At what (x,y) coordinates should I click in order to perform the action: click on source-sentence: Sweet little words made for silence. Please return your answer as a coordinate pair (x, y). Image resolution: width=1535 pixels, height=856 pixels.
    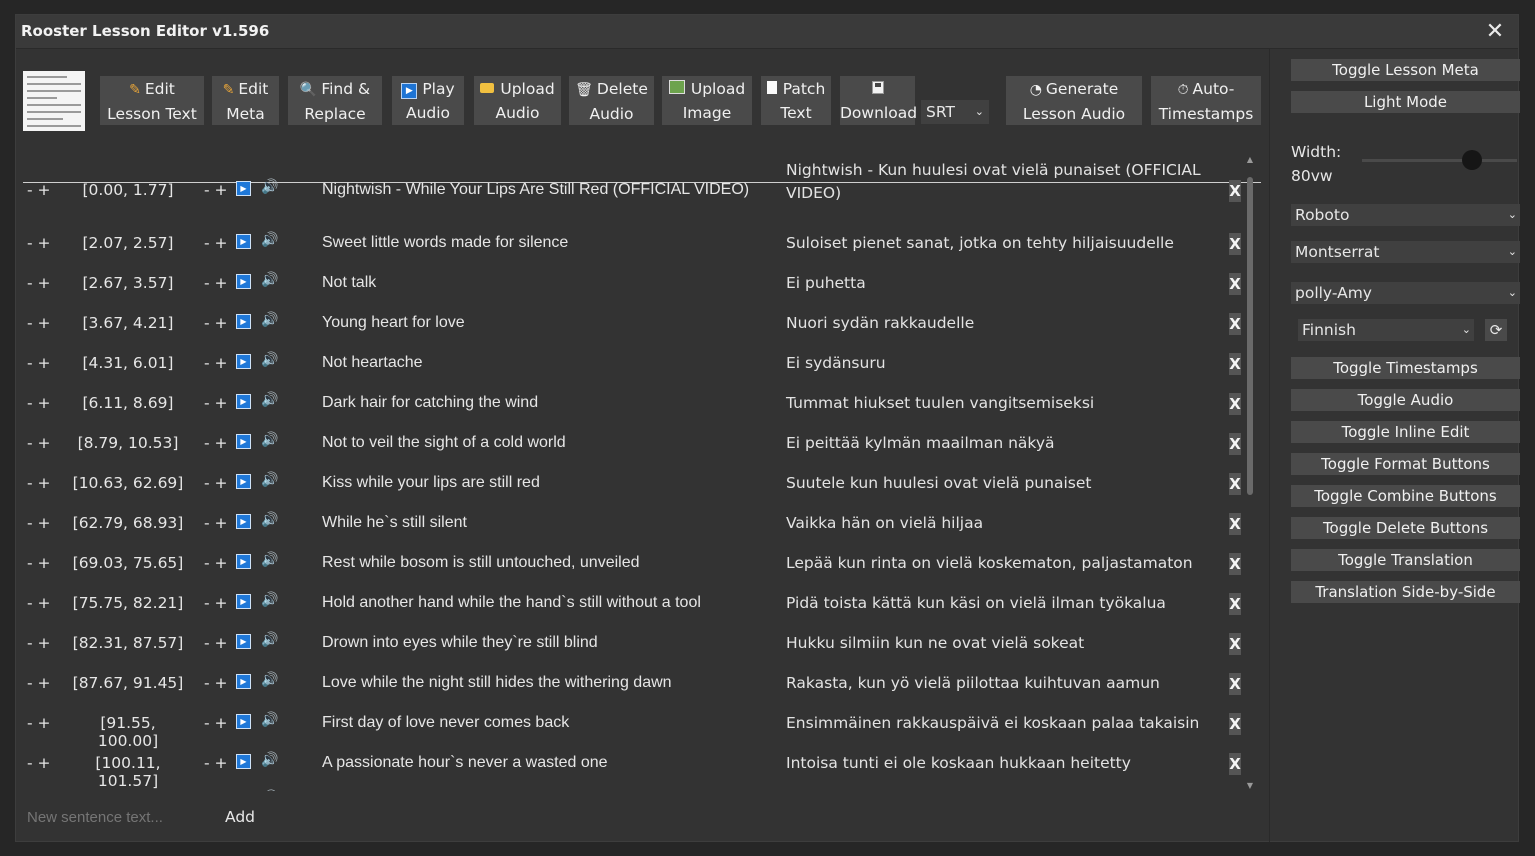
    Looking at the image, I should click on (445, 243).